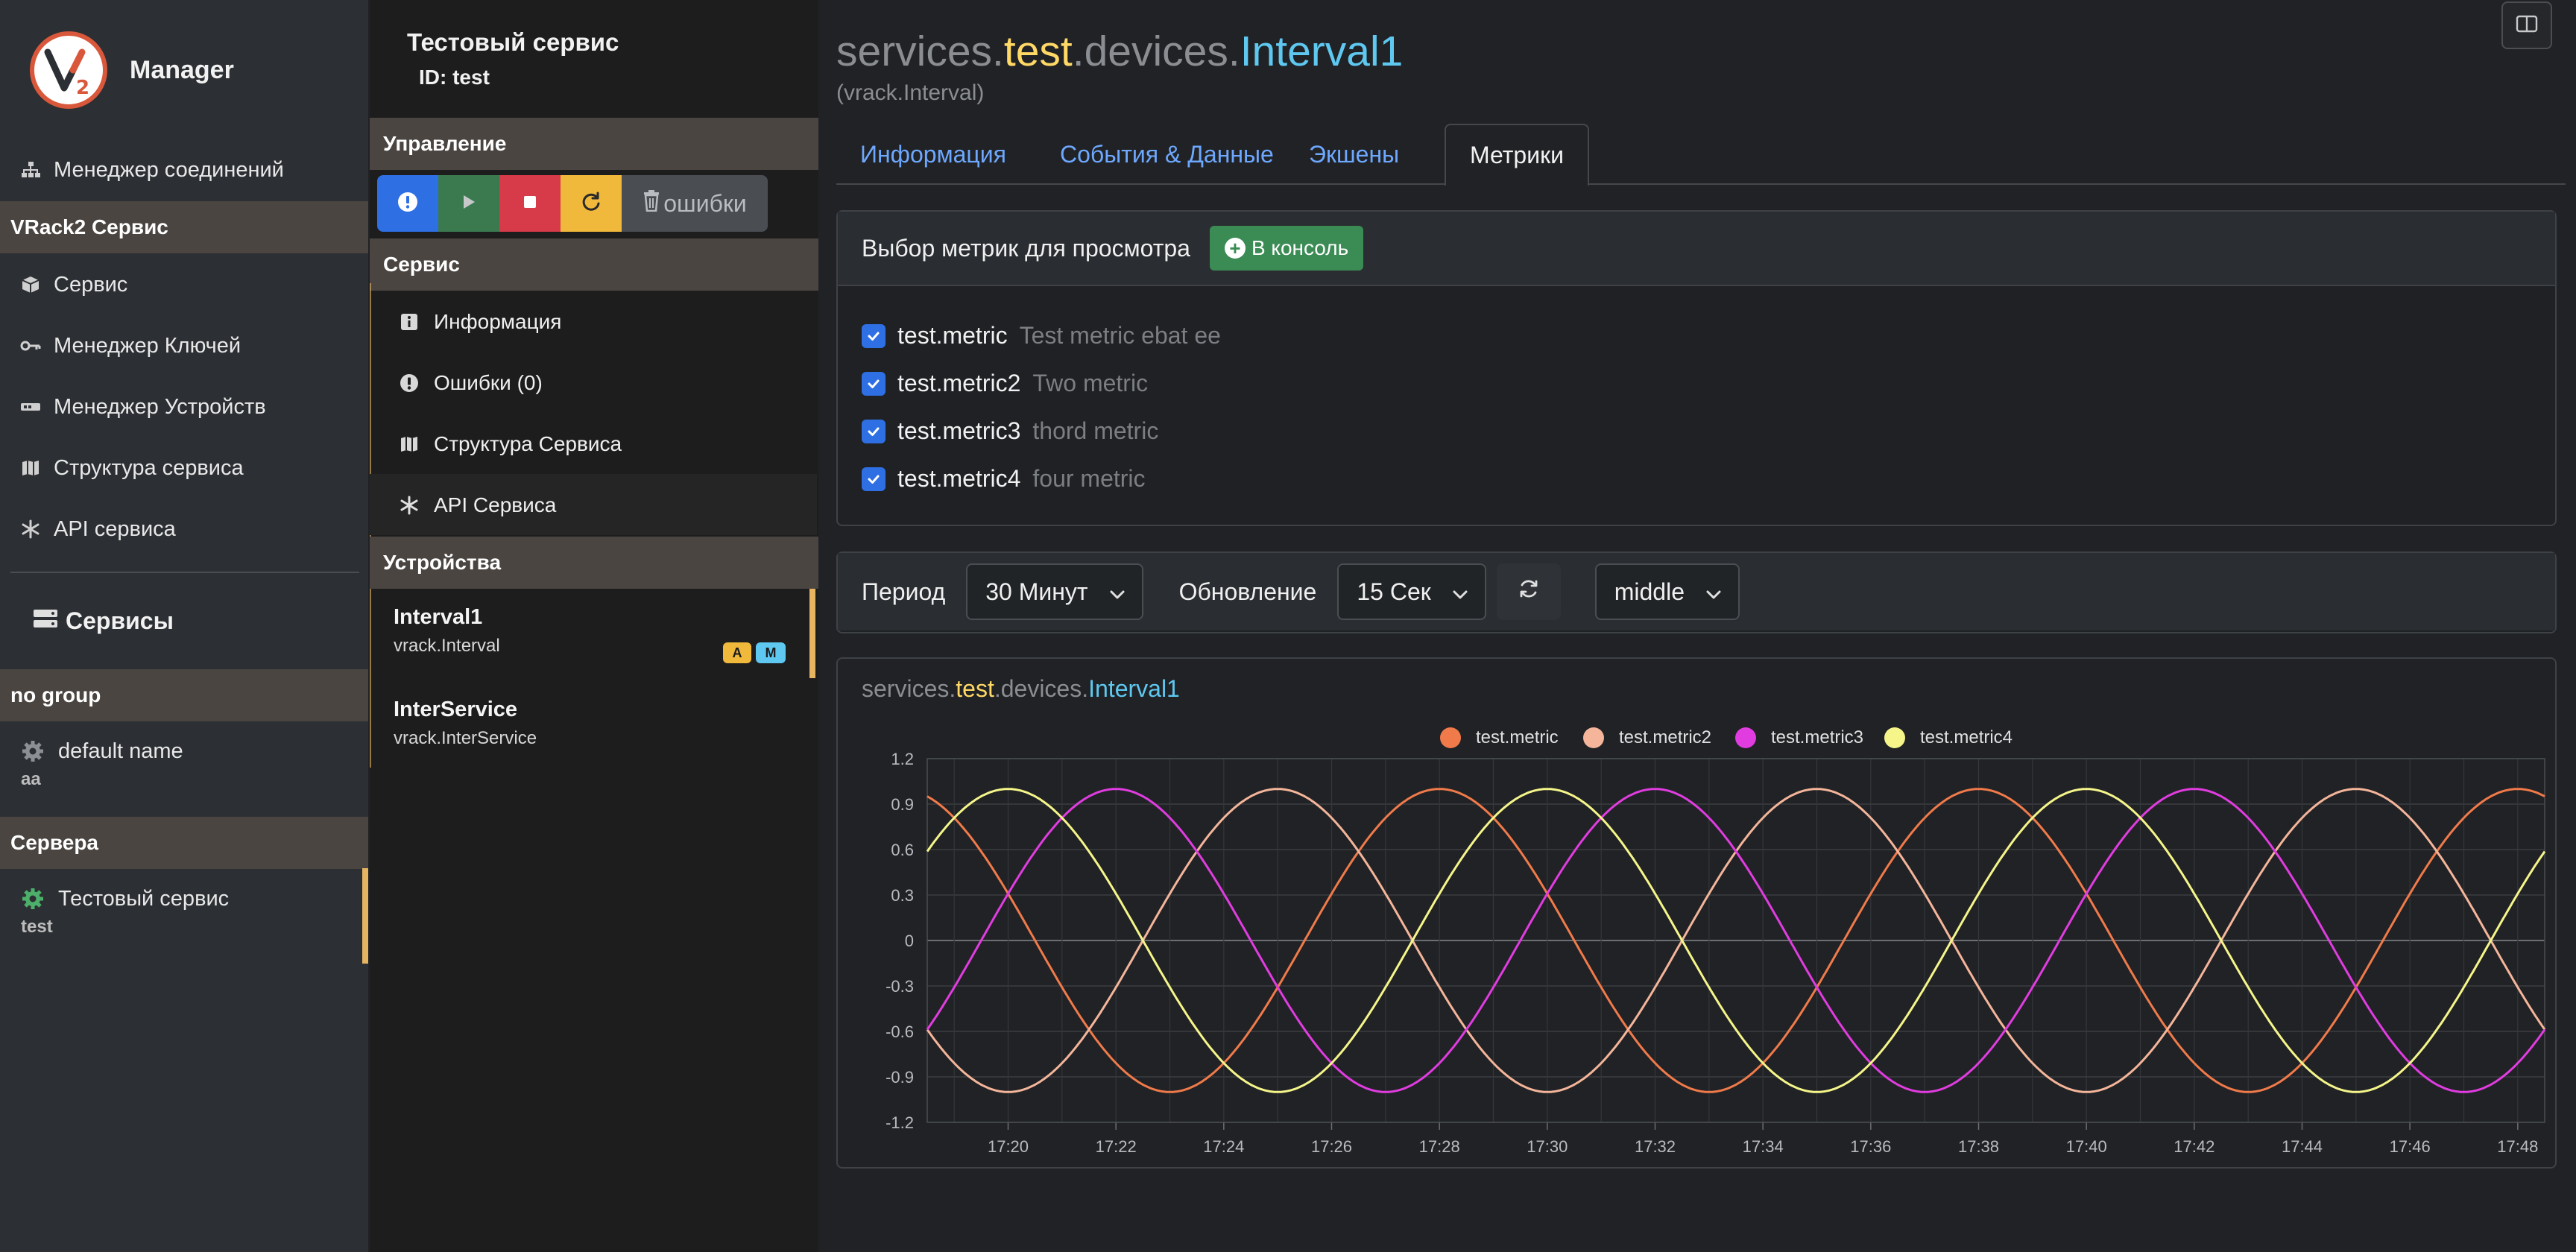  Describe the element at coordinates (1354, 155) in the screenshot. I see `tab-actions: Экшены` at that location.